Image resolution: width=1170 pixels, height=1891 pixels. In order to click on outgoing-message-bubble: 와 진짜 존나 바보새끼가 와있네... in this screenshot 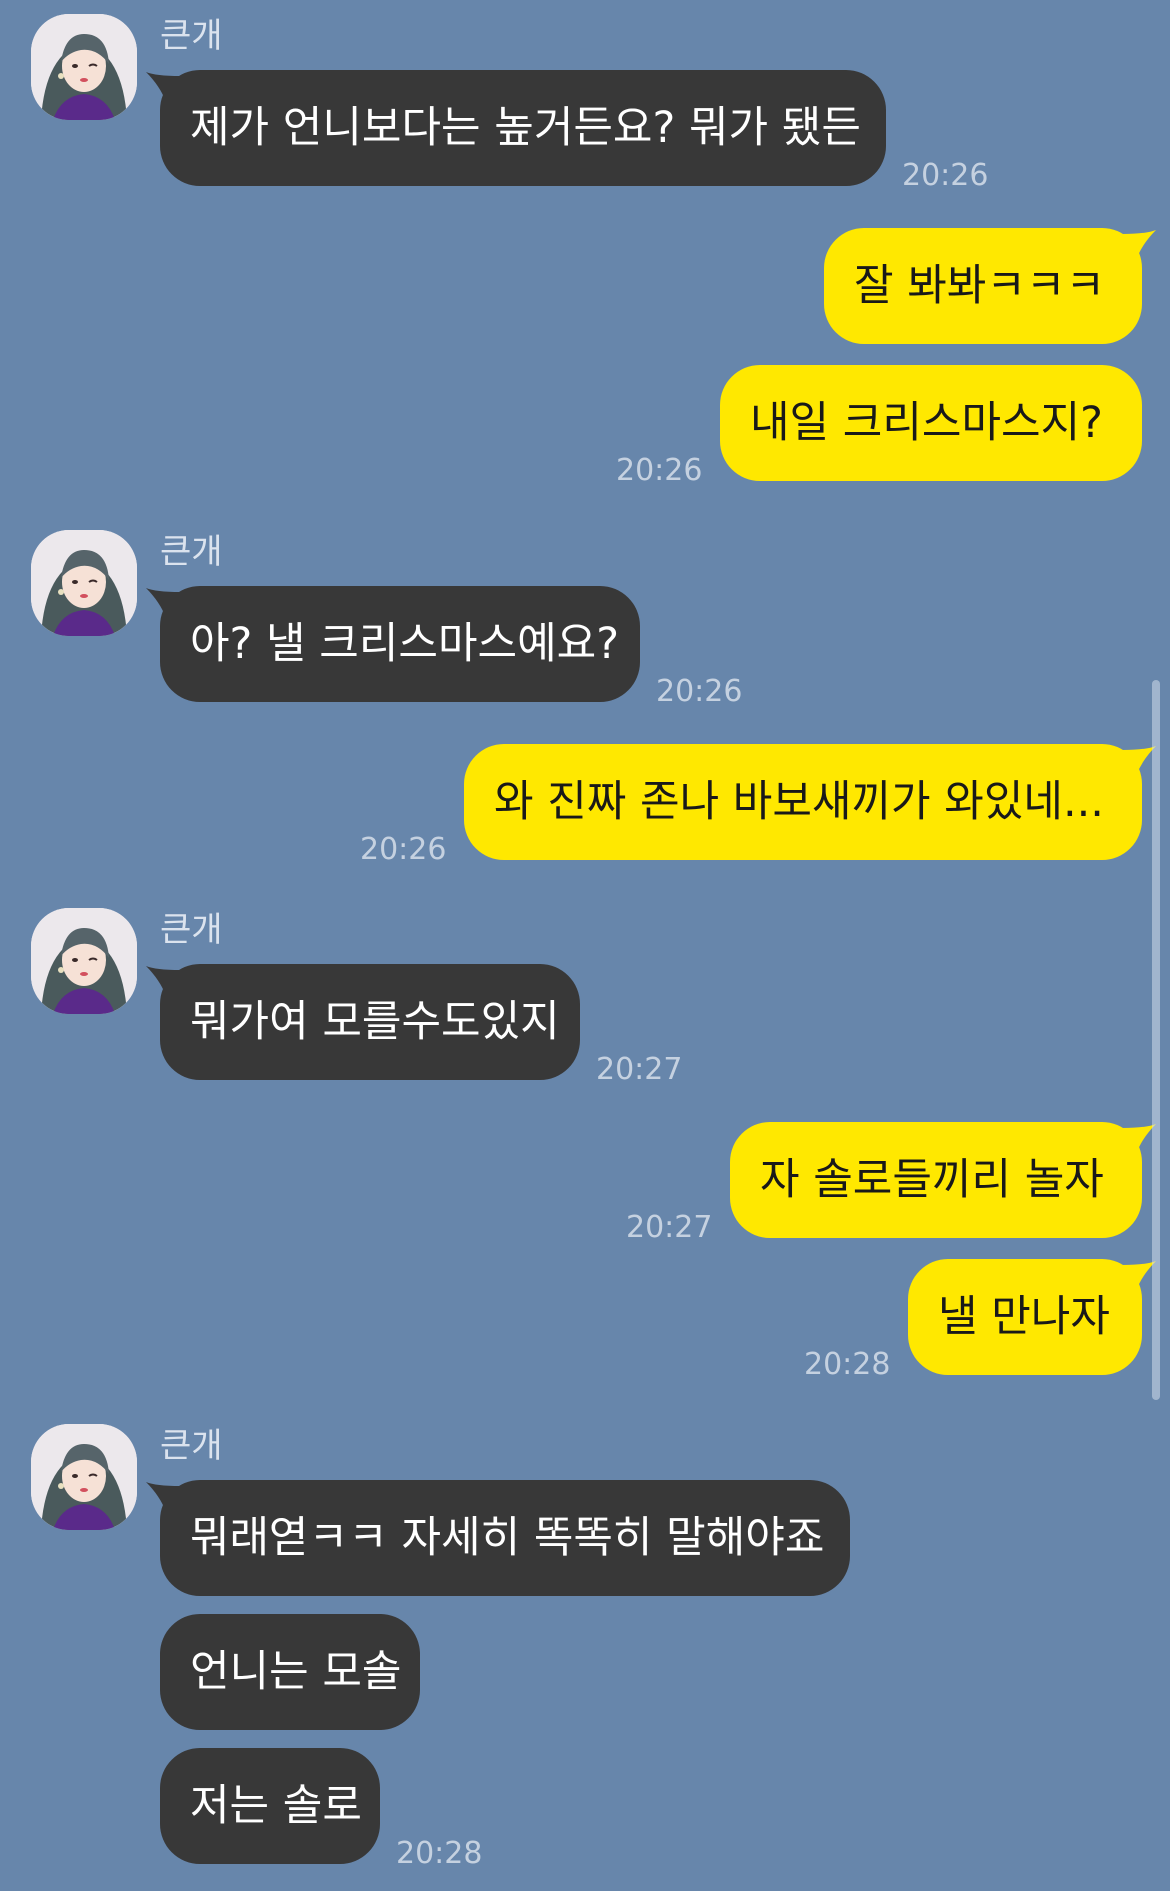, I will do `click(803, 802)`.